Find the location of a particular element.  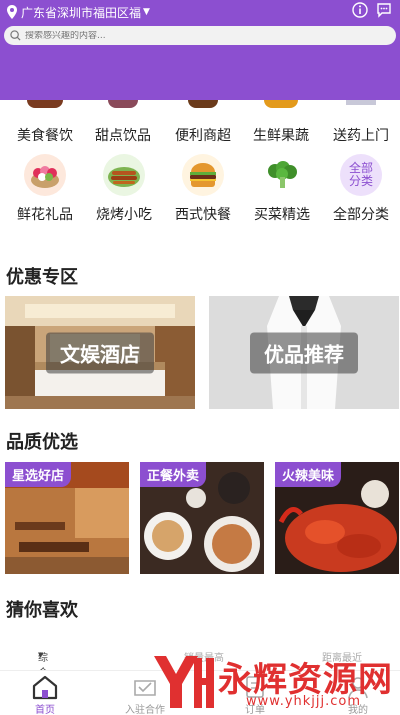

location-selector: 广东省深圳市福田区福 ▼ is located at coordinates (78, 12).